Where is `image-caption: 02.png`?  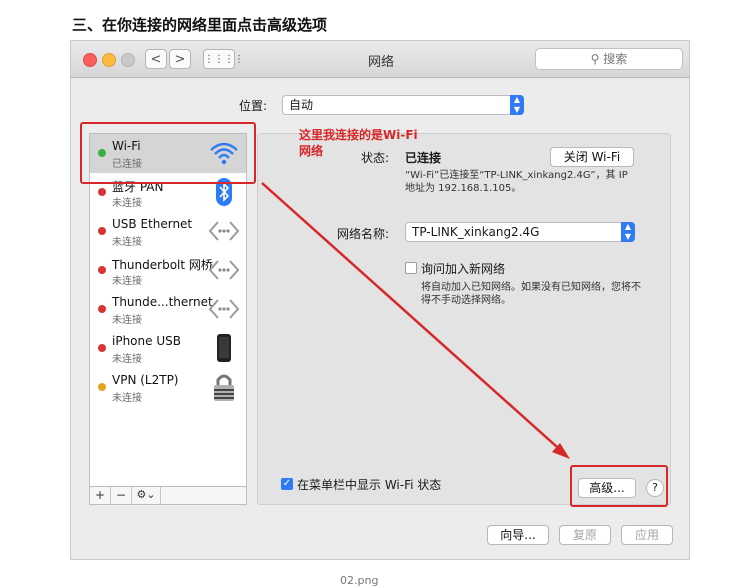 image-caption: 02.png is located at coordinates (359, 580).